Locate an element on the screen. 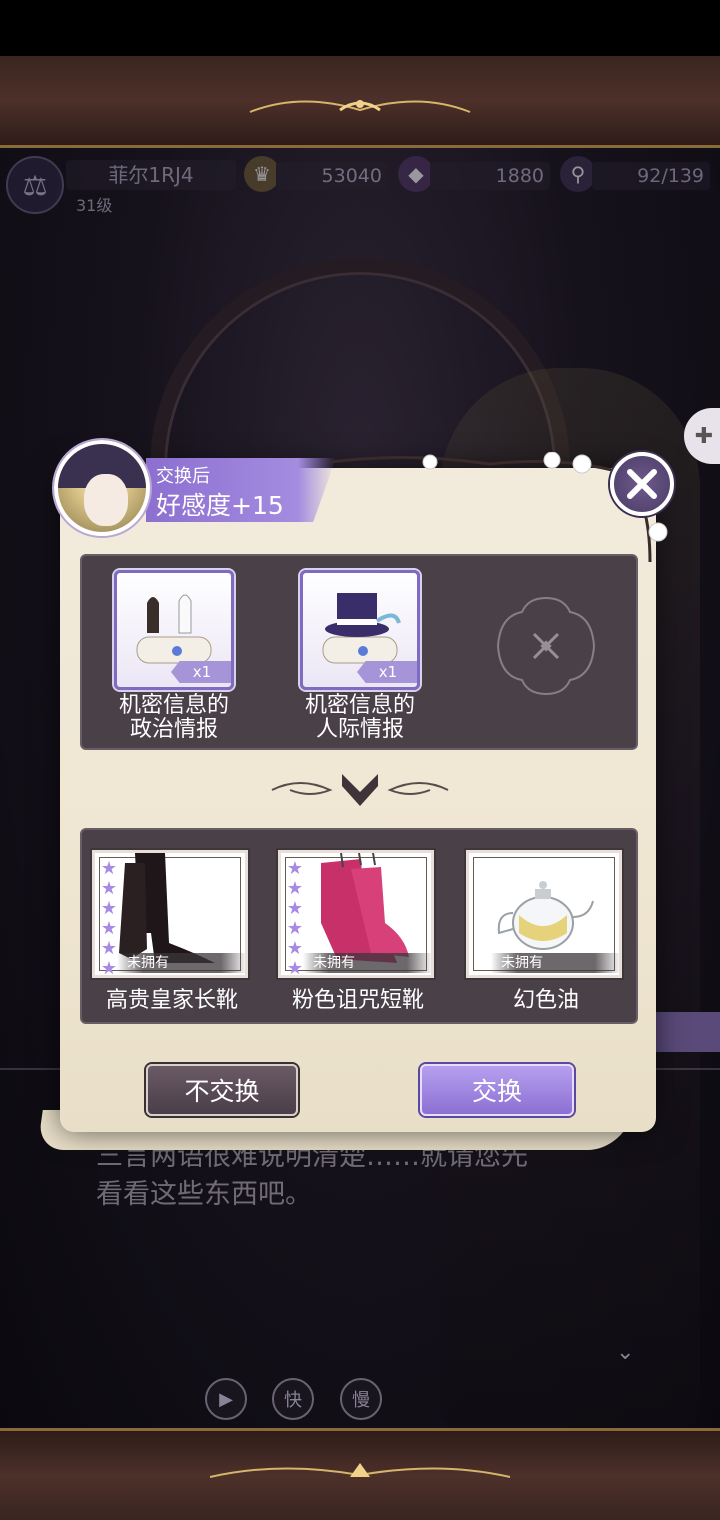 The height and width of the screenshot is (1520, 720). scale-icon: ⚖ is located at coordinates (35, 185).